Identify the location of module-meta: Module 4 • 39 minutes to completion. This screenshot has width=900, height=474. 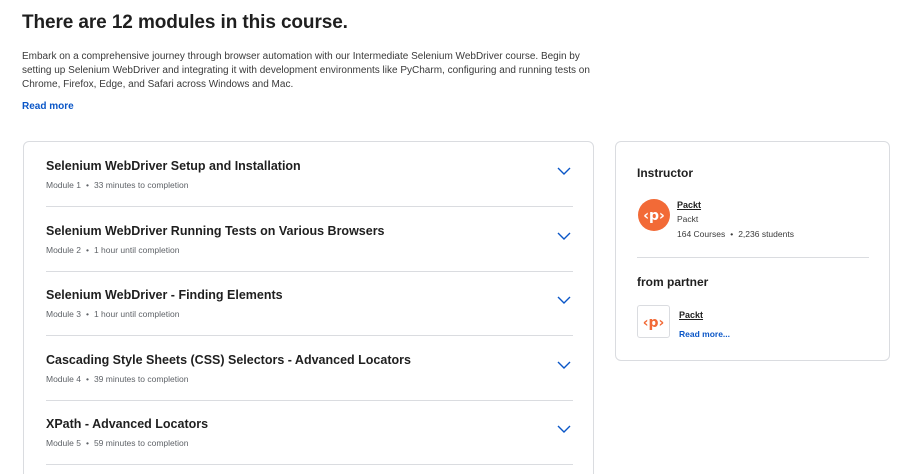
(117, 379).